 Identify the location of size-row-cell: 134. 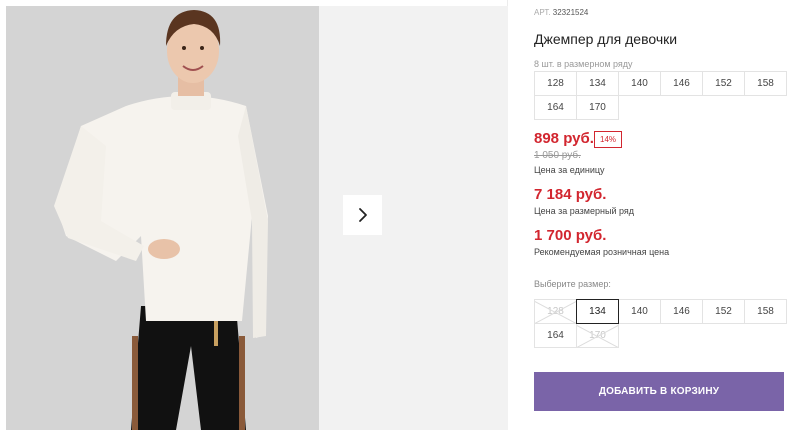
(597, 83).